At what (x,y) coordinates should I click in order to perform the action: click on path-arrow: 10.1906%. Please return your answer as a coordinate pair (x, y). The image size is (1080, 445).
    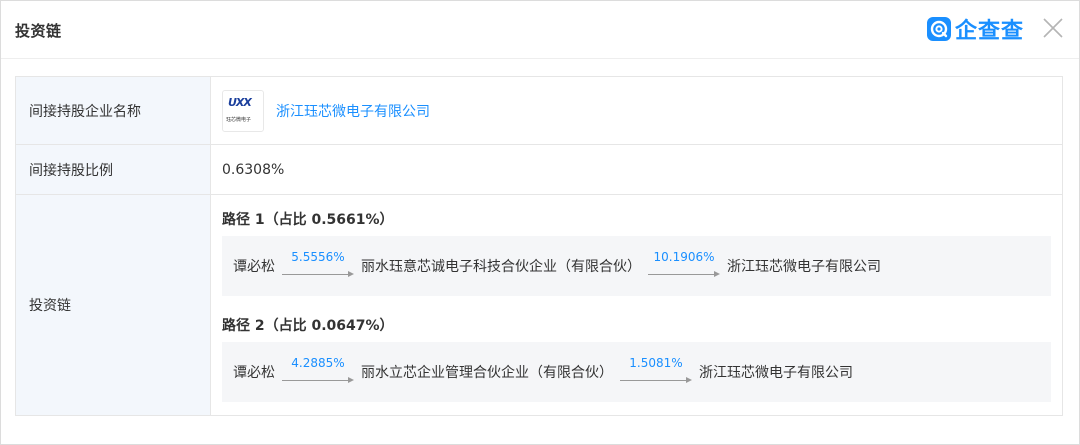
    Looking at the image, I should click on (684, 265).